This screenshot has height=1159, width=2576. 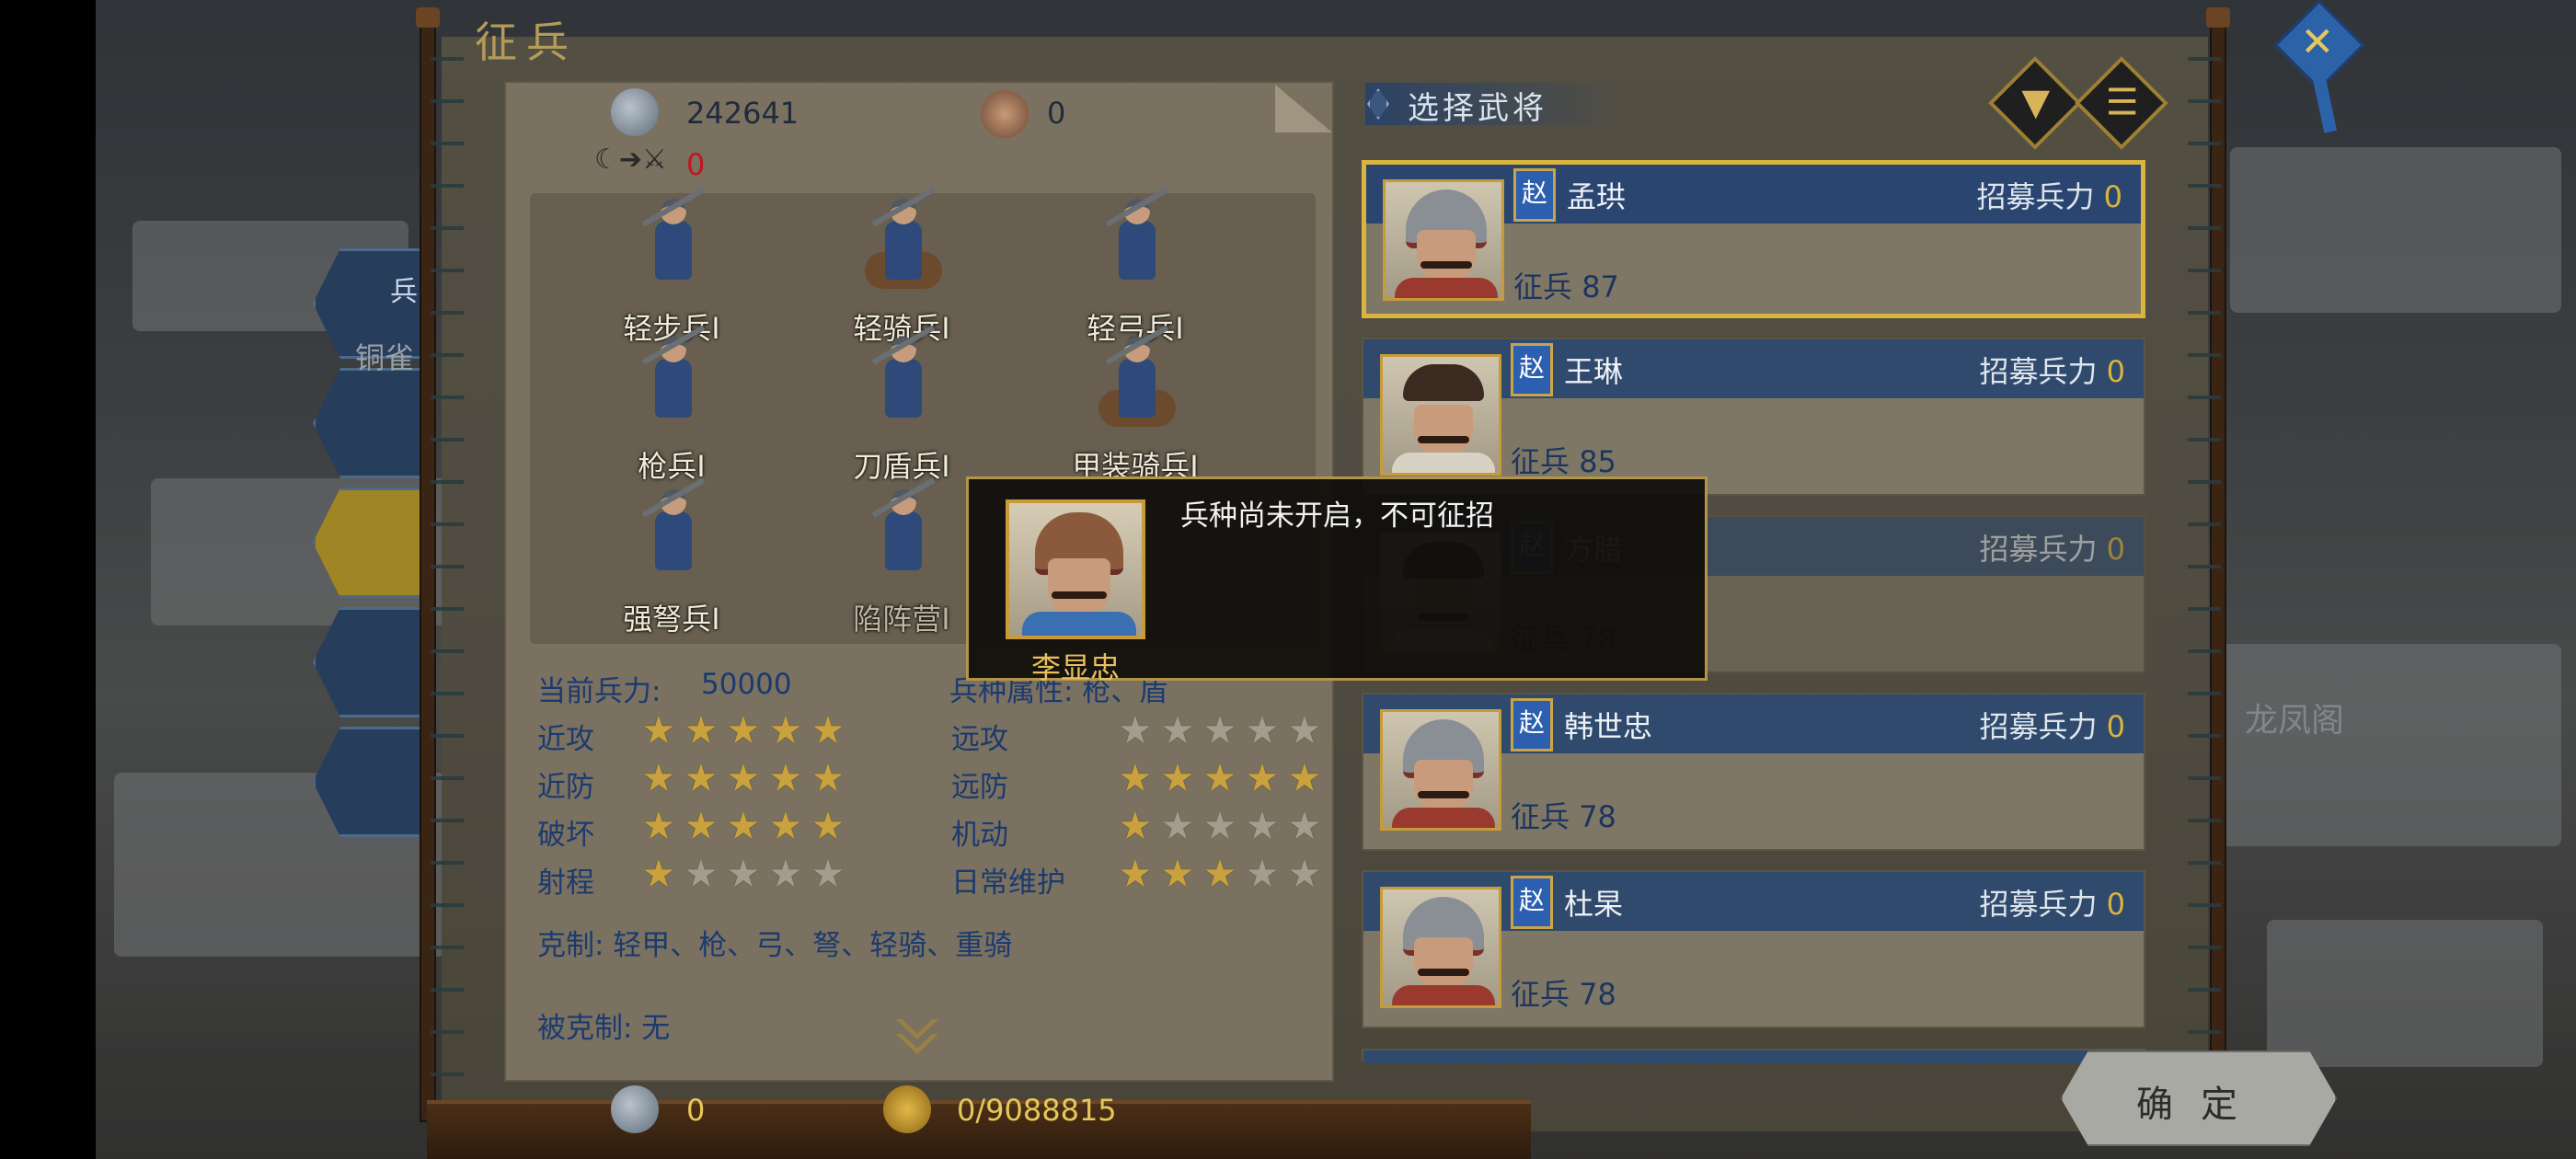 I want to click on general-picker-title: 选择武将, so click(x=1477, y=108).